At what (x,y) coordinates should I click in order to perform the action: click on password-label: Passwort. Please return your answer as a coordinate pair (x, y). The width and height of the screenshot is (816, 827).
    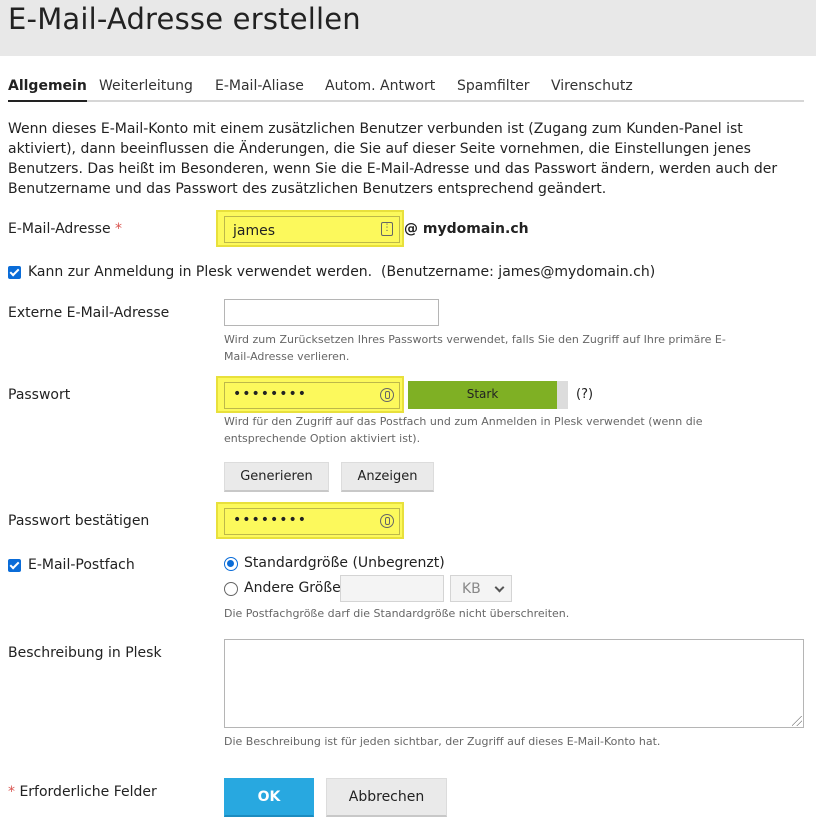
    Looking at the image, I should click on (39, 395).